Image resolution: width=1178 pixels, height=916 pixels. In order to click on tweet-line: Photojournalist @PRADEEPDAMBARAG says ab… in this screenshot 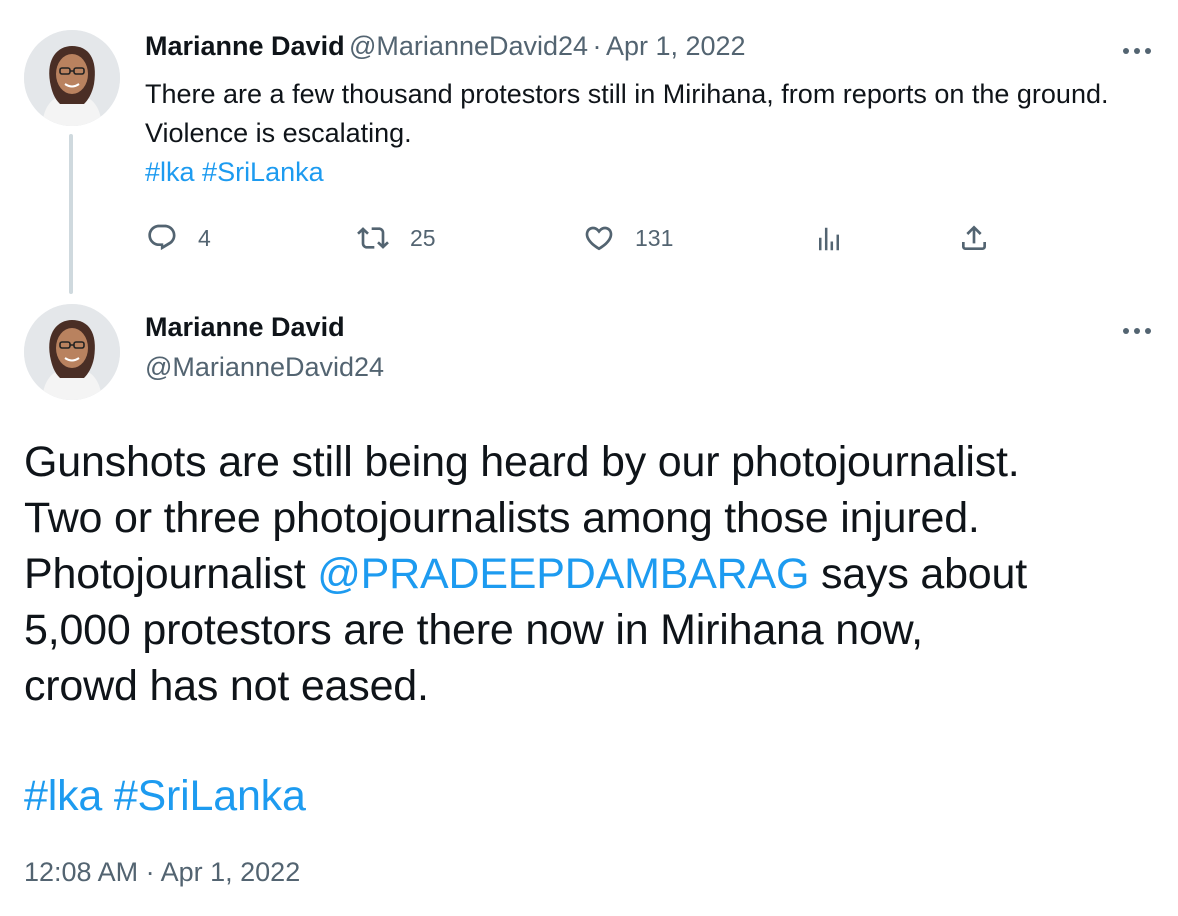, I will do `click(594, 574)`.